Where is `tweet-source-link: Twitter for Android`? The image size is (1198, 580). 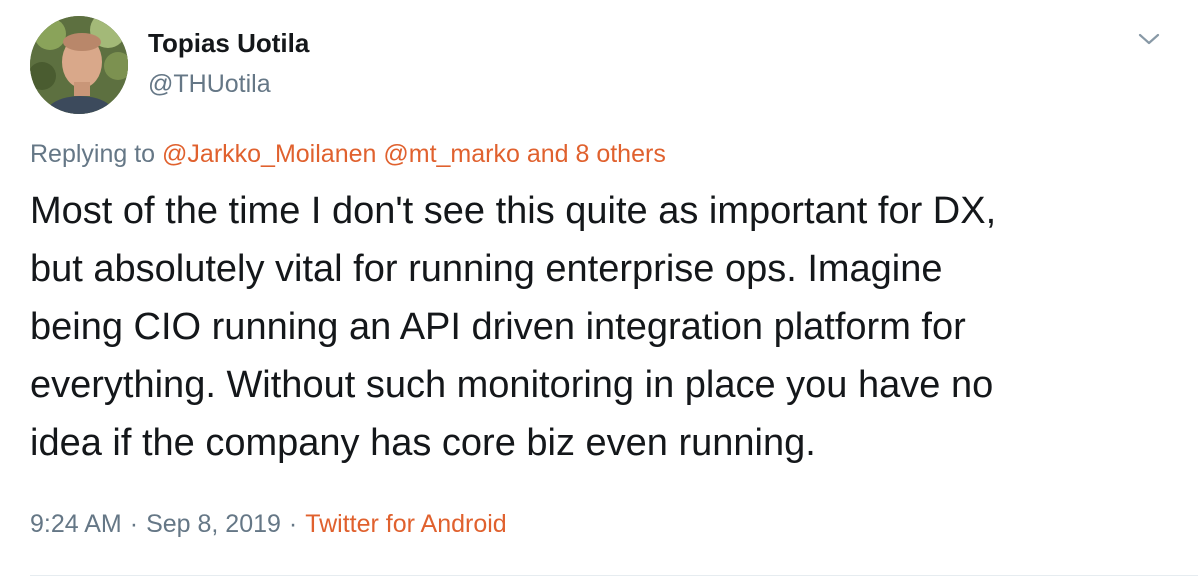 tweet-source-link: Twitter for Android is located at coordinates (405, 524).